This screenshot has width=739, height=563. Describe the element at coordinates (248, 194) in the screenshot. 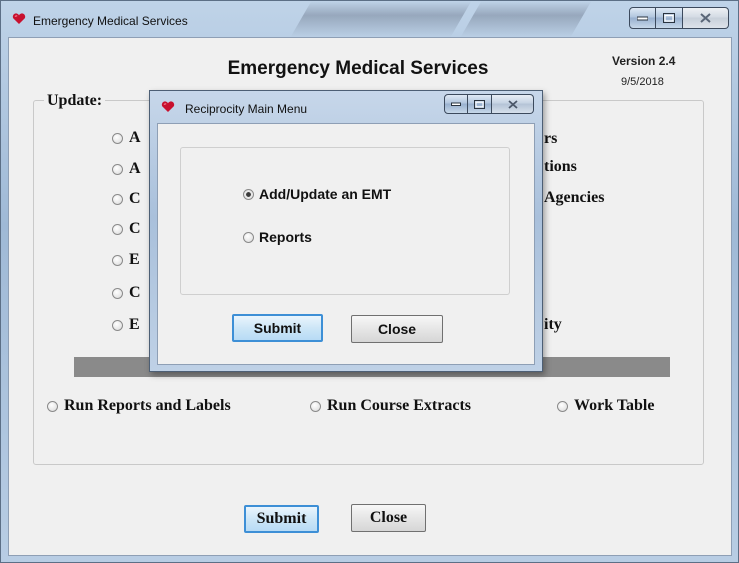

I see `radio-button-selected` at that location.